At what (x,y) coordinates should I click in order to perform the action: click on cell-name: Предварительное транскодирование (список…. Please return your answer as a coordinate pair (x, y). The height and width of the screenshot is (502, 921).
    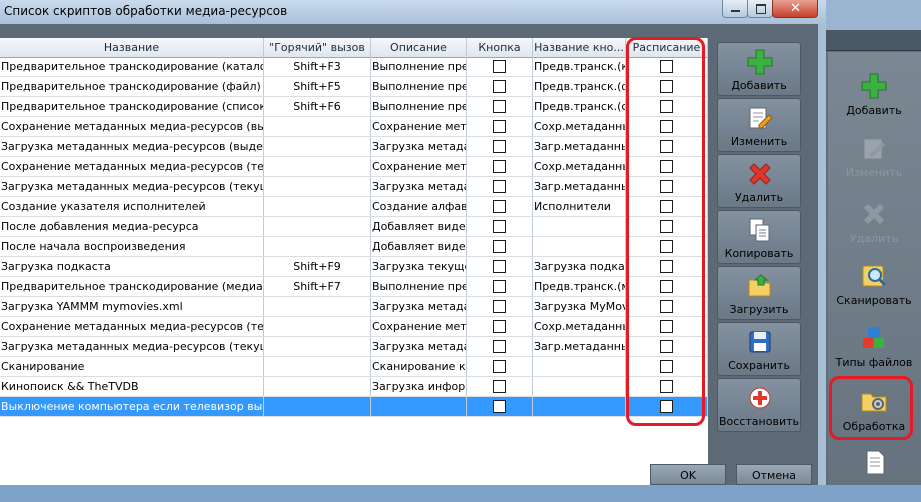
    Looking at the image, I should click on (132, 106).